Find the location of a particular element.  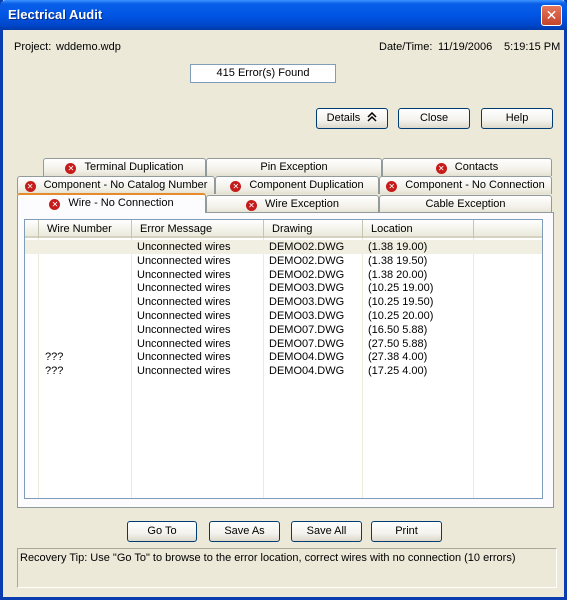

tab-label: Wire Exception is located at coordinates (302, 204).